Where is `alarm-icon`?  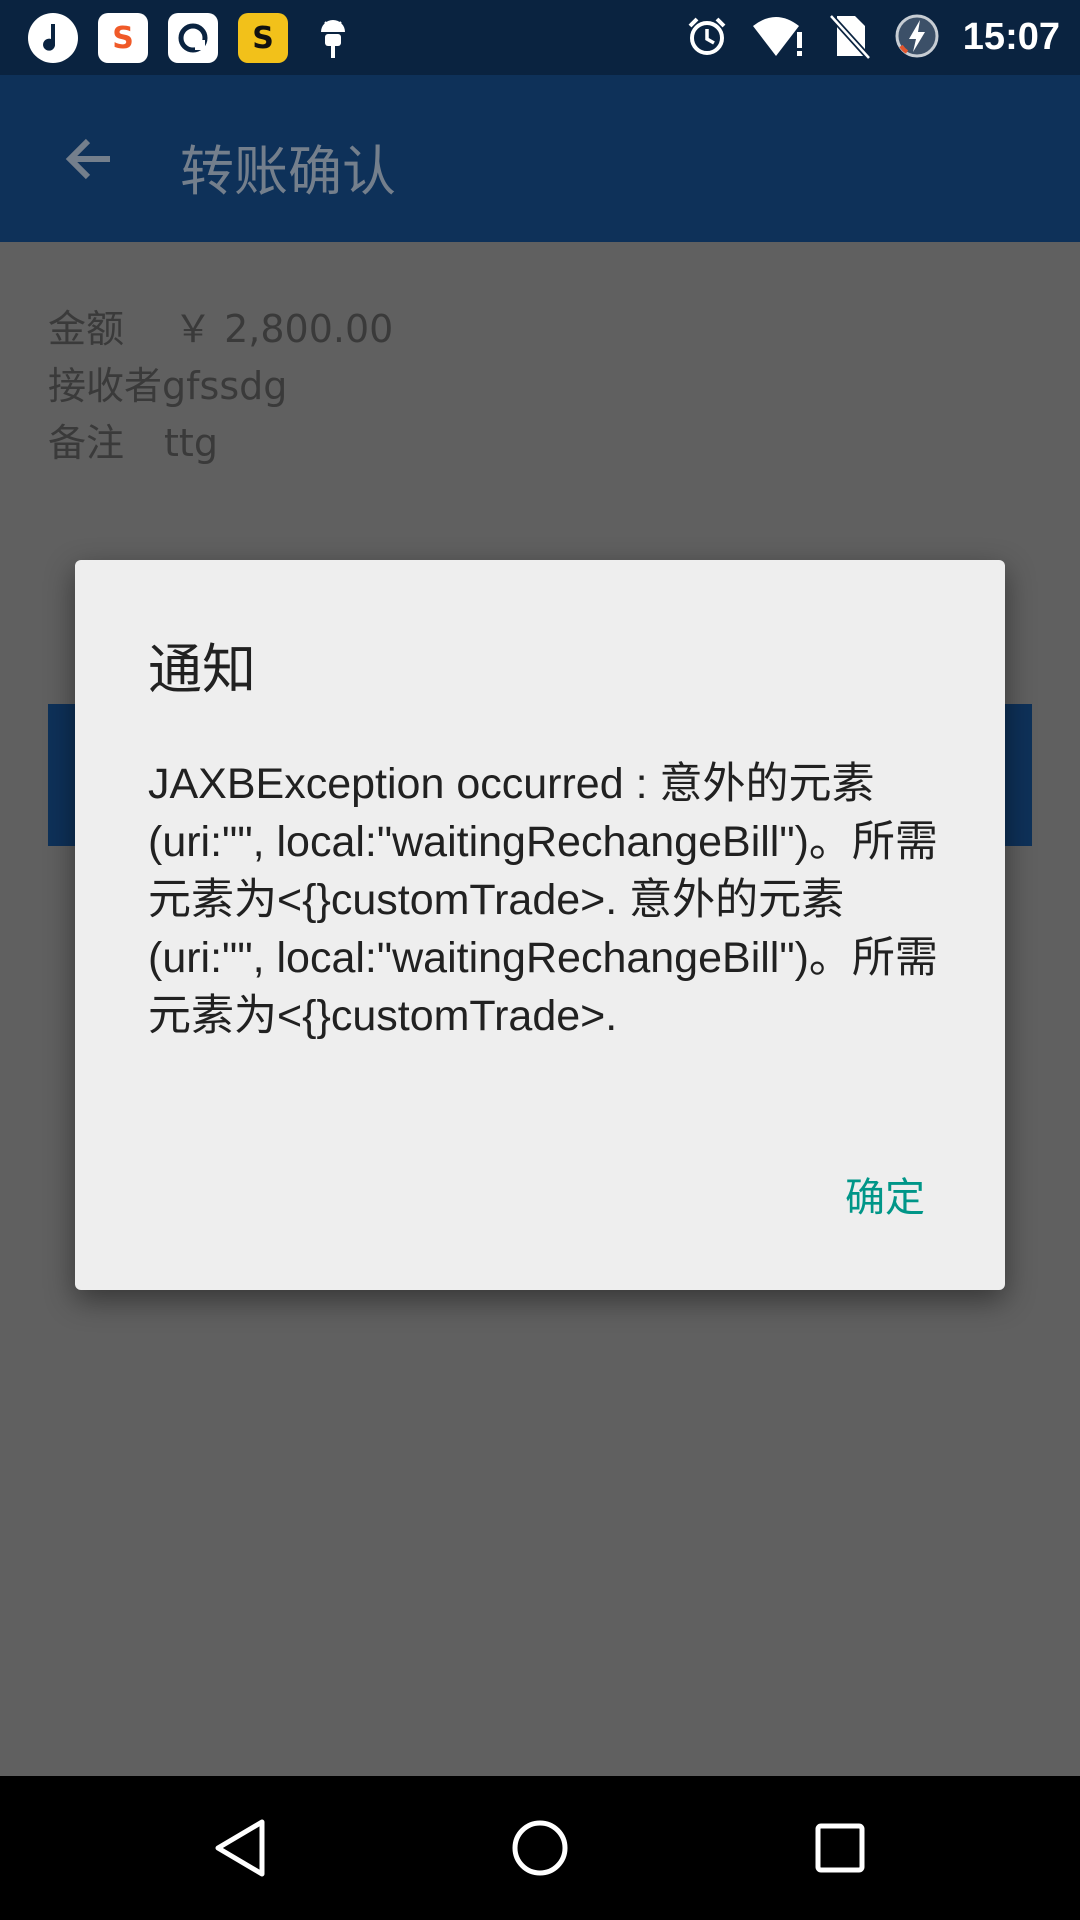 alarm-icon is located at coordinates (707, 38).